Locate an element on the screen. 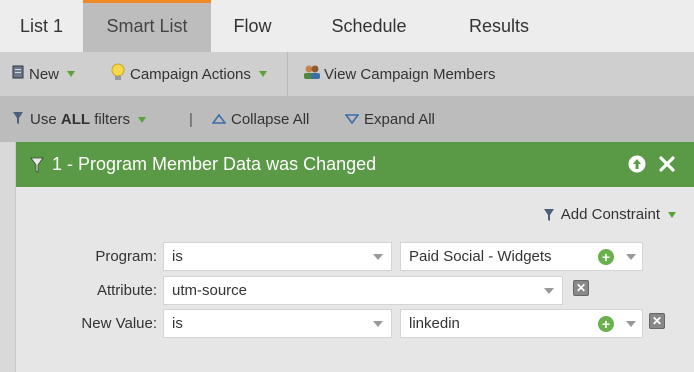 Image resolution: width=694 pixels, height=372 pixels. new-value-label: New Value: is located at coordinates (119, 323).